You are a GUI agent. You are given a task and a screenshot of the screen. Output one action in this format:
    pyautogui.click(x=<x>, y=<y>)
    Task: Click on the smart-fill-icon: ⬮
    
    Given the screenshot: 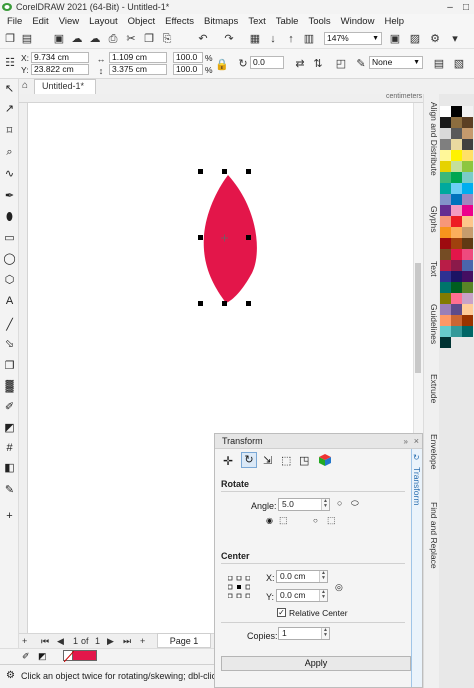 What is the action you would take?
    pyautogui.click(x=9, y=217)
    